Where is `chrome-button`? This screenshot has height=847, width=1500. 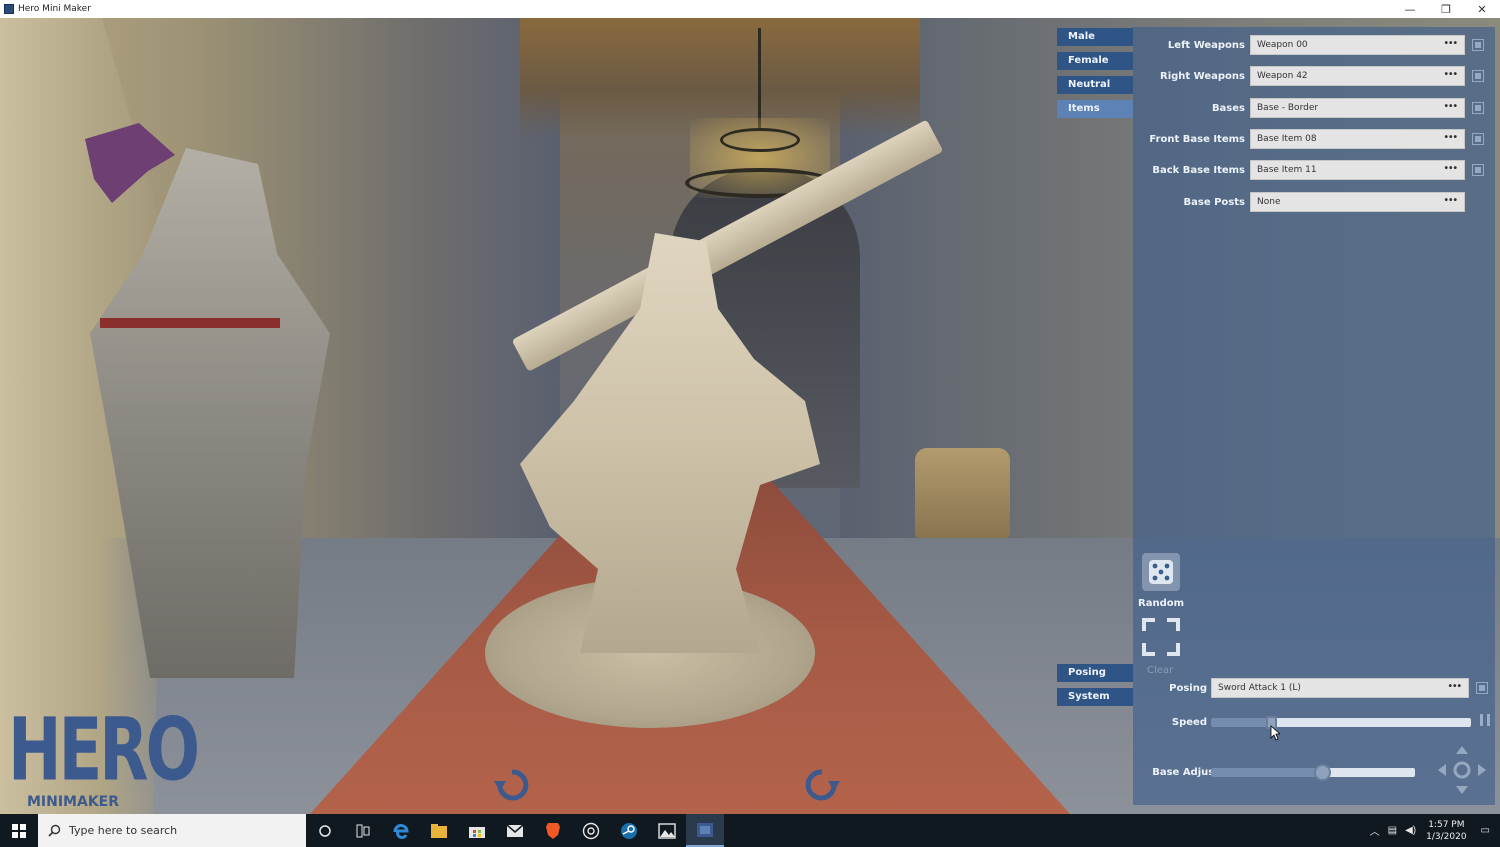
chrome-button is located at coordinates (591, 830).